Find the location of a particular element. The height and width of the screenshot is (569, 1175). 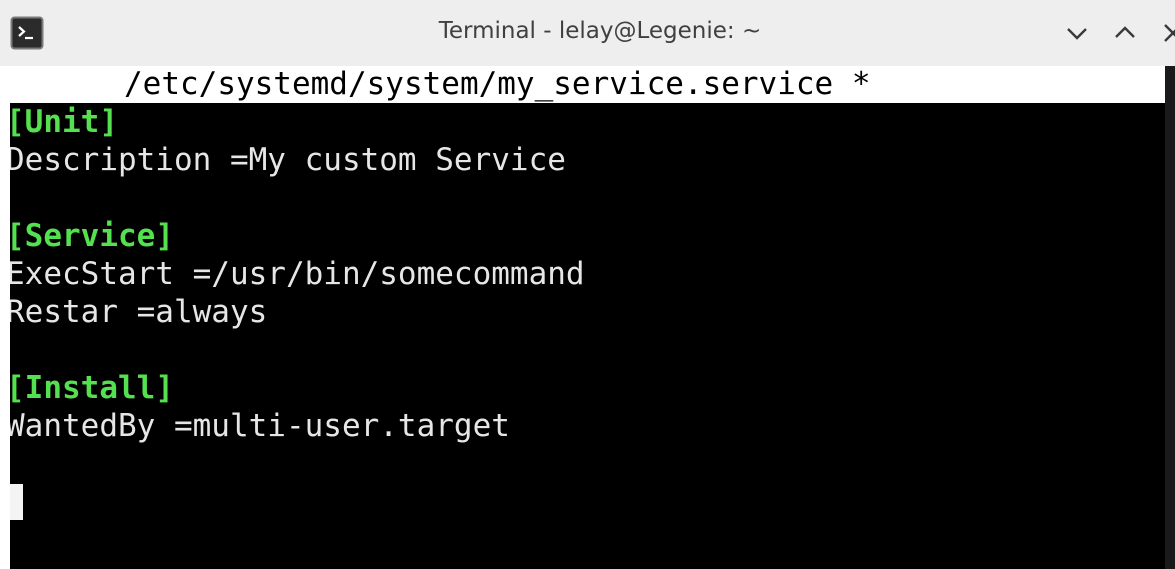

section-header-unit: [Unit] is located at coordinates (64, 122).